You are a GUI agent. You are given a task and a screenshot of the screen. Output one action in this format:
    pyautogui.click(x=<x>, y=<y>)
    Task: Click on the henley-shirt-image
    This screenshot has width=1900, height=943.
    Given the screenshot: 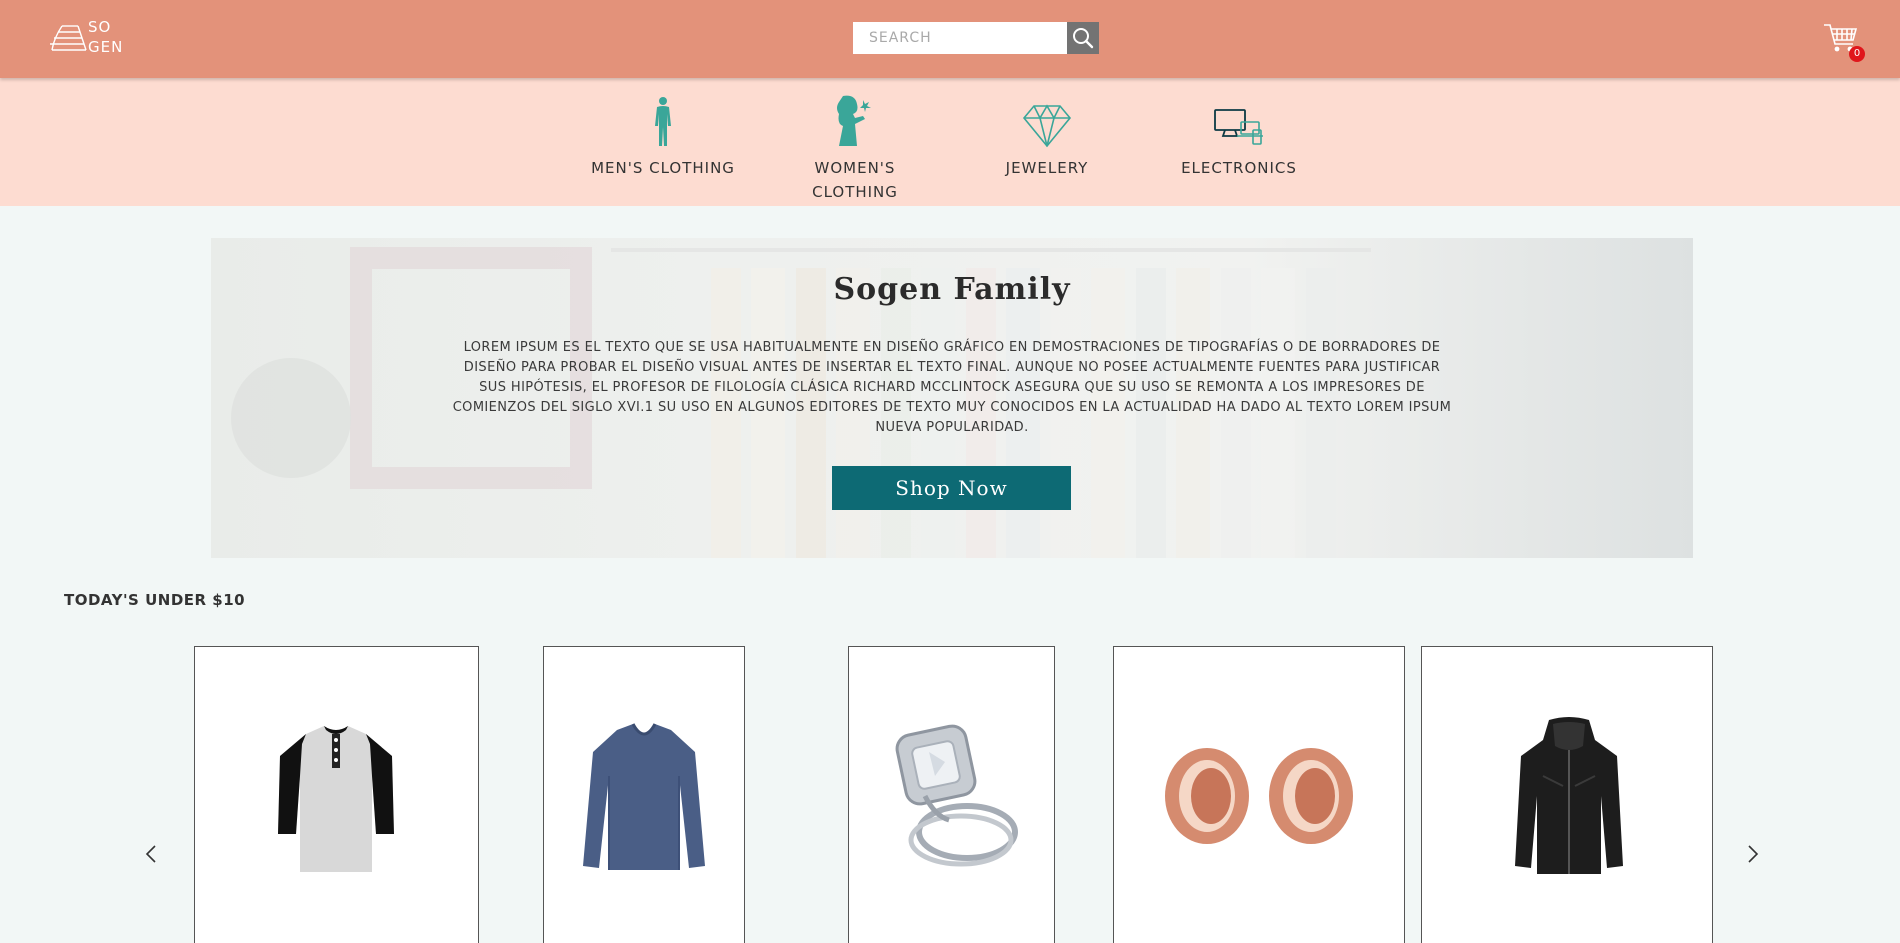 What is the action you would take?
    pyautogui.click(x=336, y=796)
    